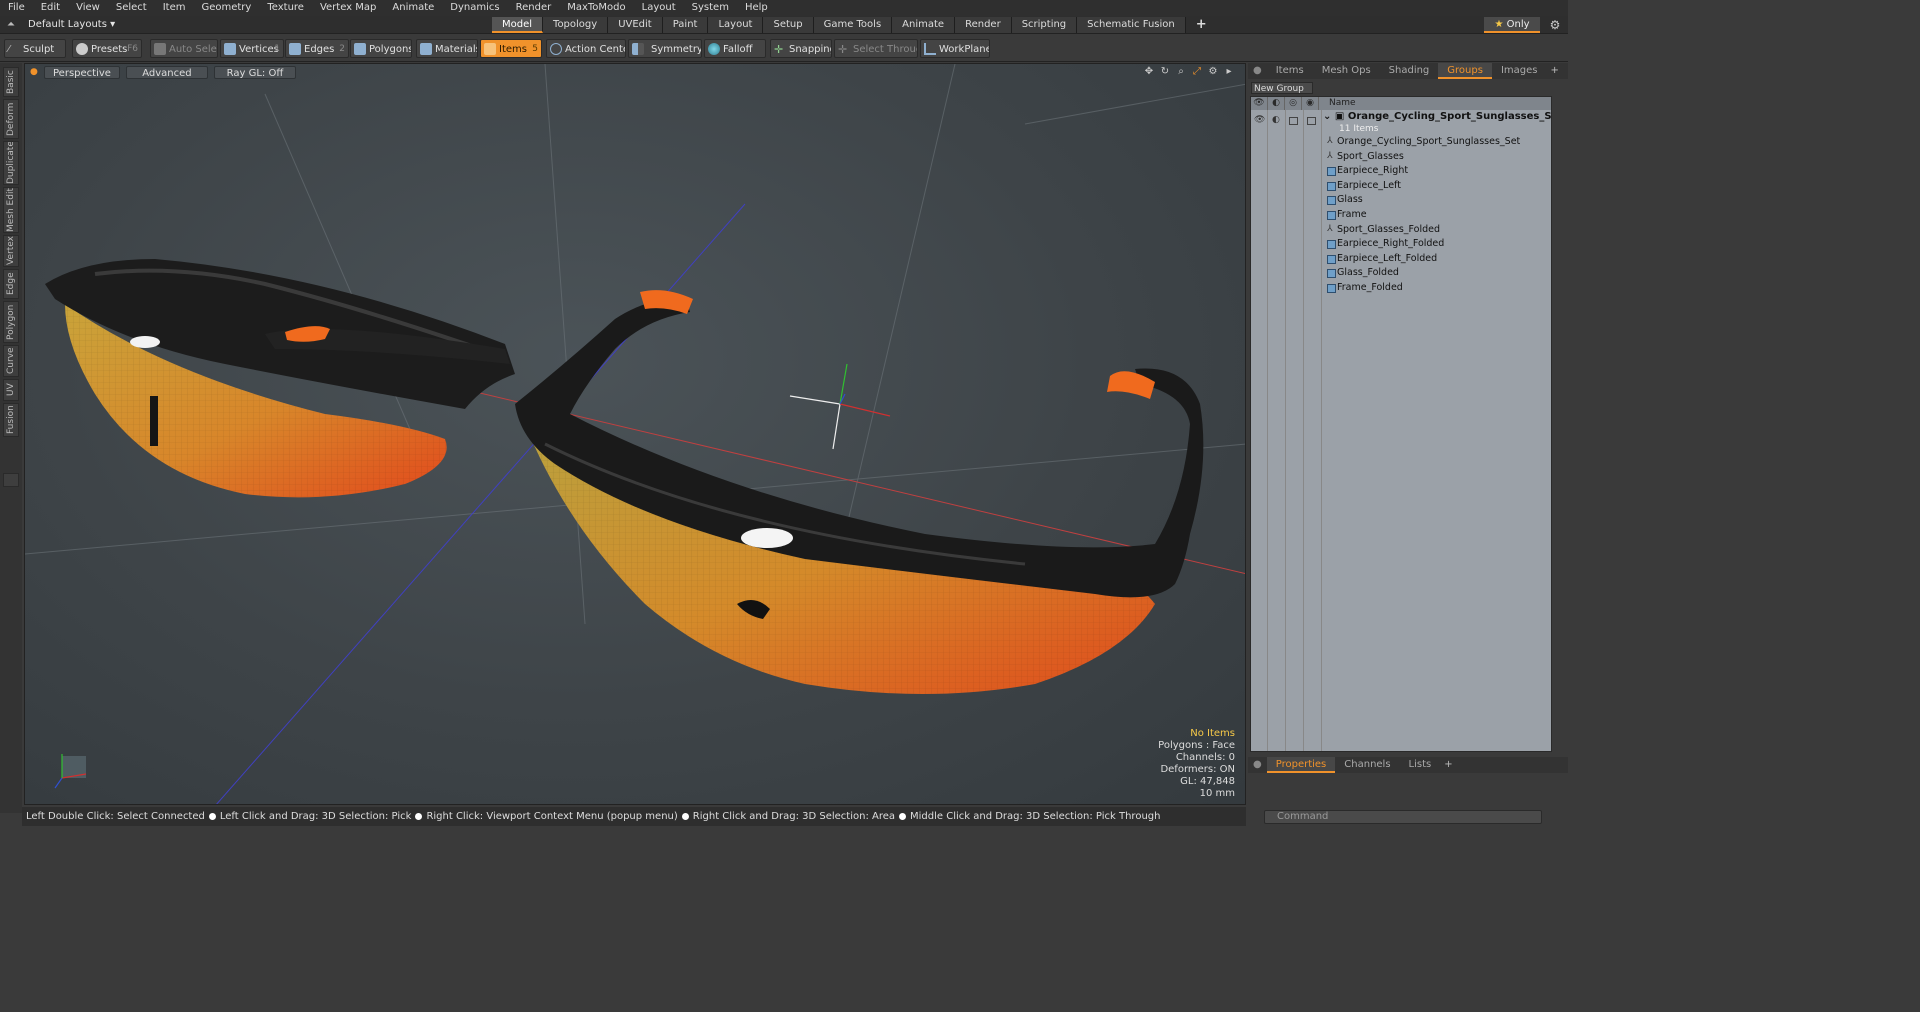 The image size is (1920, 1012). Describe the element at coordinates (254, 72) in the screenshot. I see `ray-gl-button: Ray GL: Off` at that location.